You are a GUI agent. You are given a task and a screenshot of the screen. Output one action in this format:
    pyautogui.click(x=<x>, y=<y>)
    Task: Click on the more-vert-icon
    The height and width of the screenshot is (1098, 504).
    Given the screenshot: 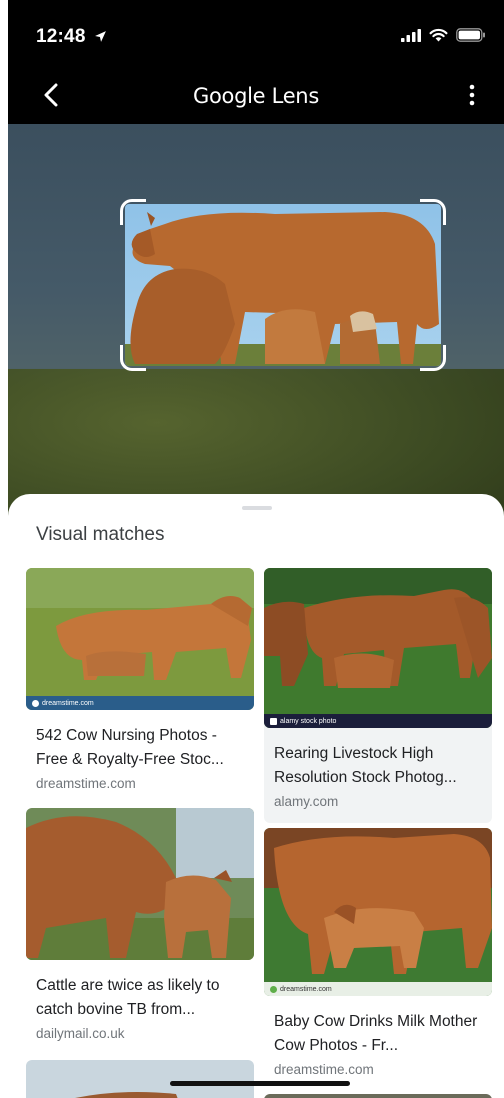 What is the action you would take?
    pyautogui.click(x=472, y=95)
    